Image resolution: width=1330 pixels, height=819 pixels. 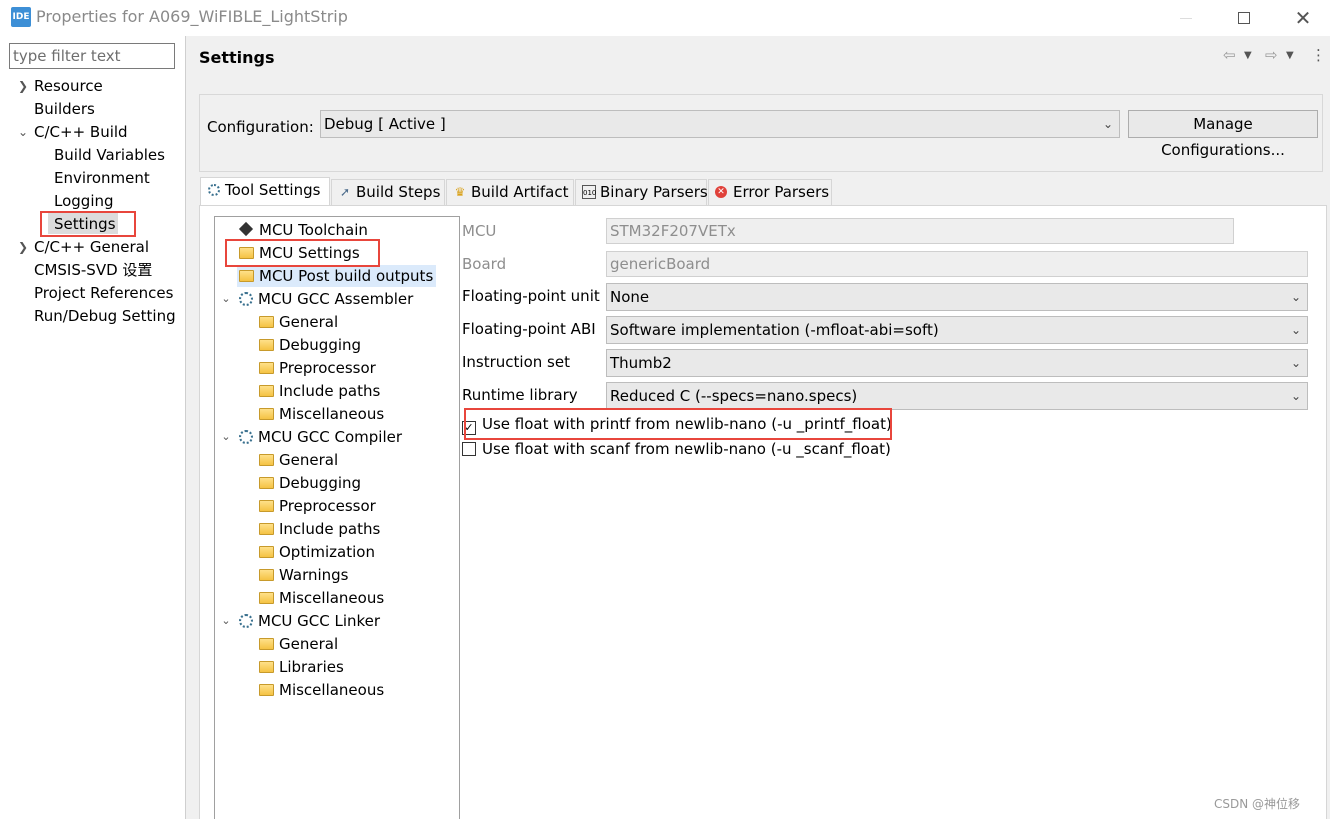 I want to click on nav-item-builders: Builders, so click(x=64, y=109).